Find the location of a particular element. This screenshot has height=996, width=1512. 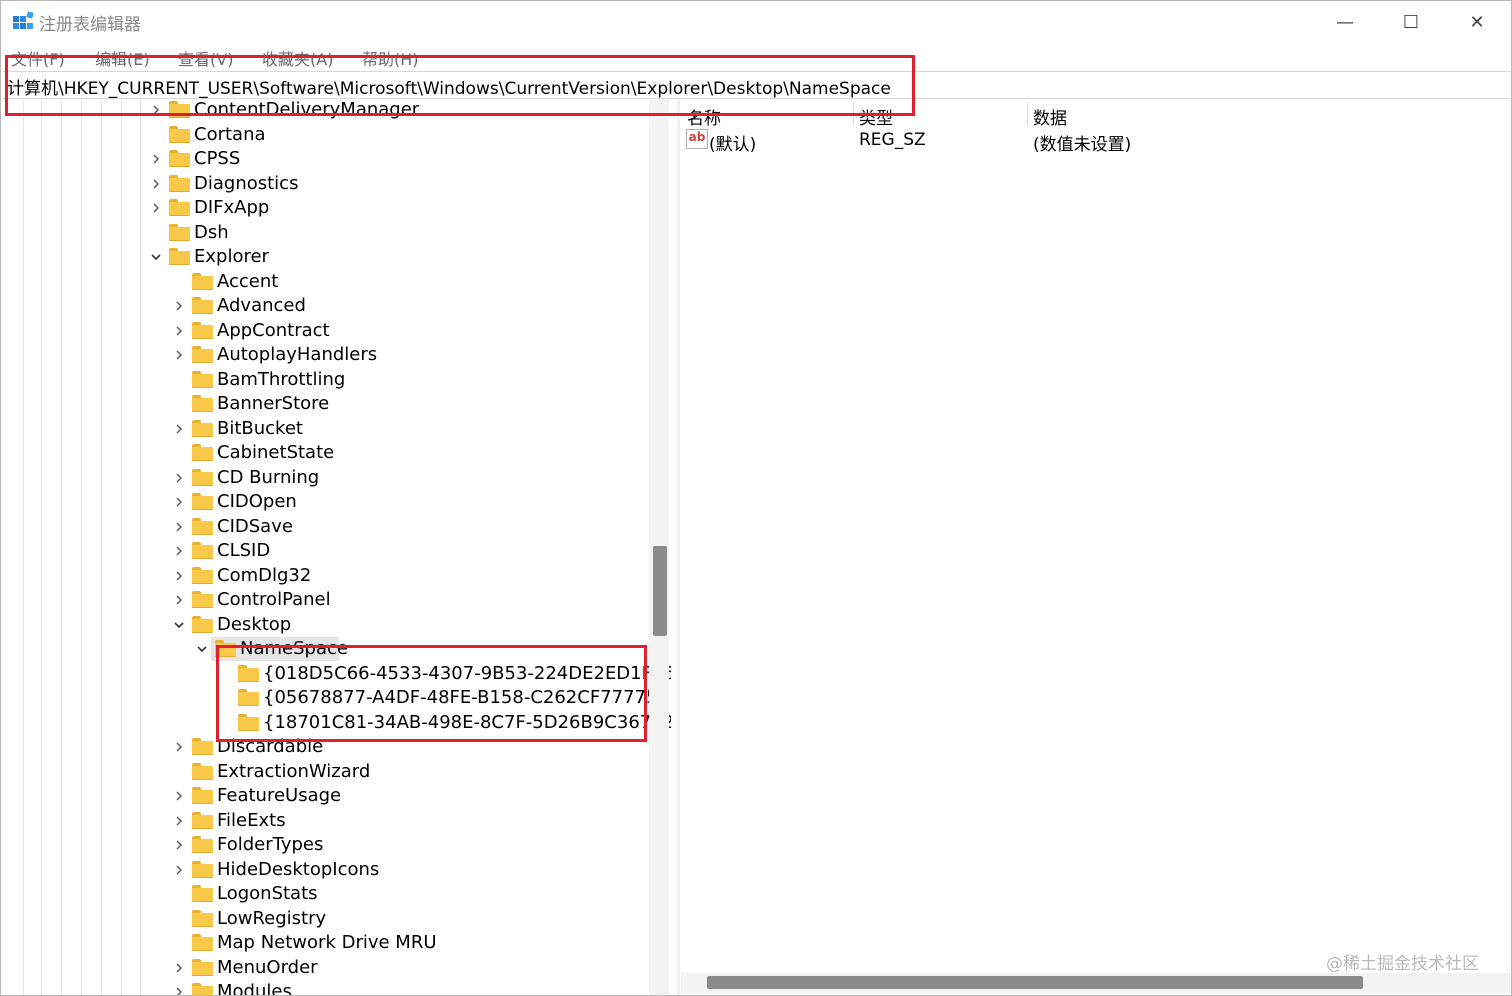

tree-node: Map Network Drive MRU is located at coordinates (326, 943).